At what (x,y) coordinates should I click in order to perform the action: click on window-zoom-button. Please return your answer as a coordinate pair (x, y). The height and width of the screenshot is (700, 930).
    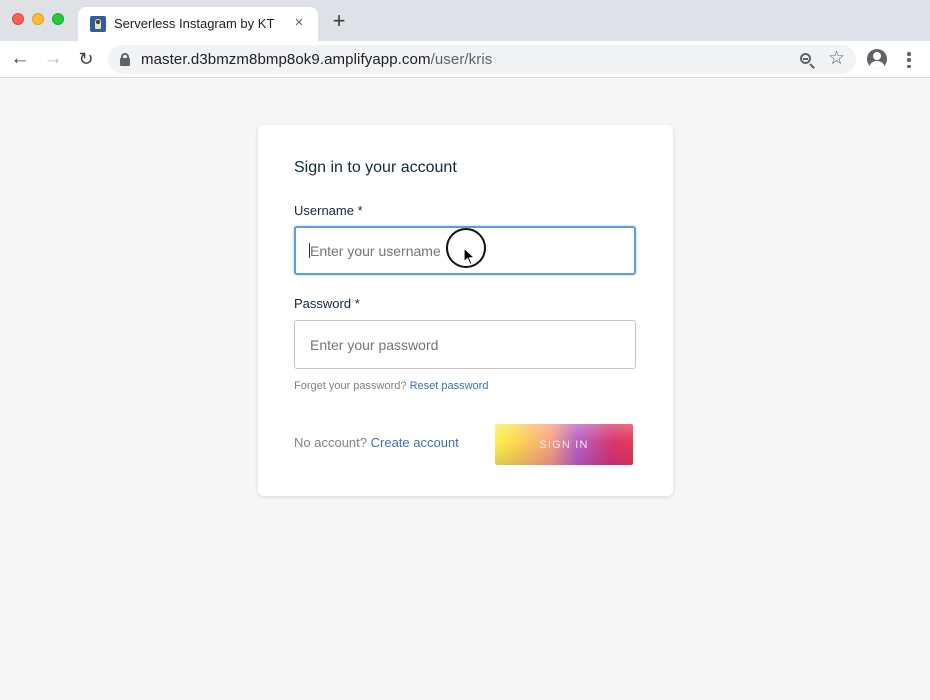
    Looking at the image, I should click on (58, 19).